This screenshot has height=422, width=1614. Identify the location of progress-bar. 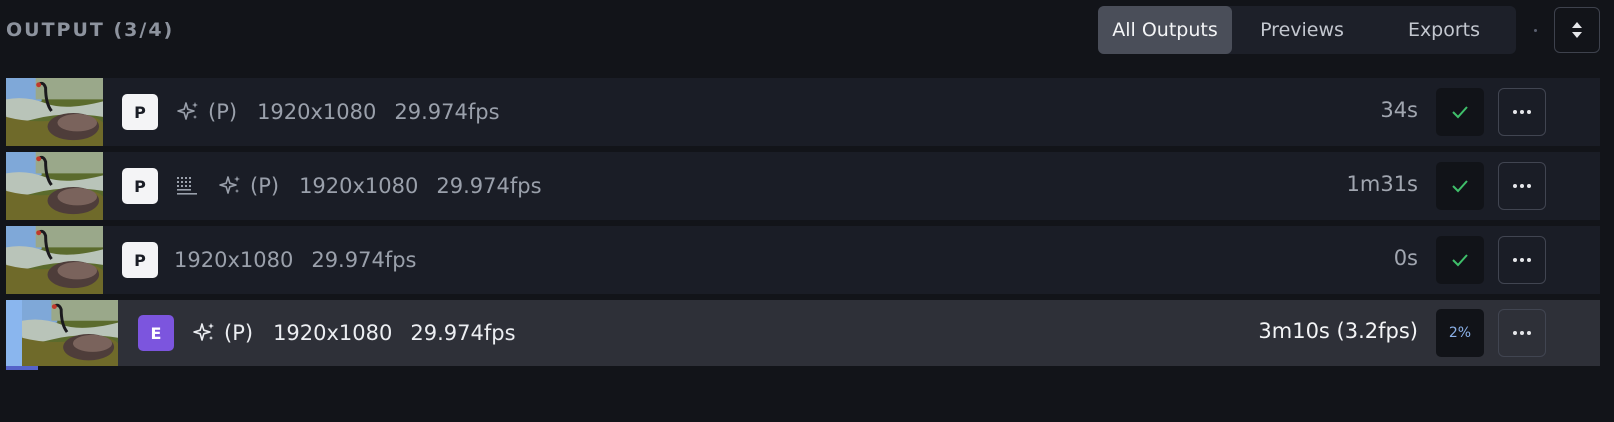
(22, 368).